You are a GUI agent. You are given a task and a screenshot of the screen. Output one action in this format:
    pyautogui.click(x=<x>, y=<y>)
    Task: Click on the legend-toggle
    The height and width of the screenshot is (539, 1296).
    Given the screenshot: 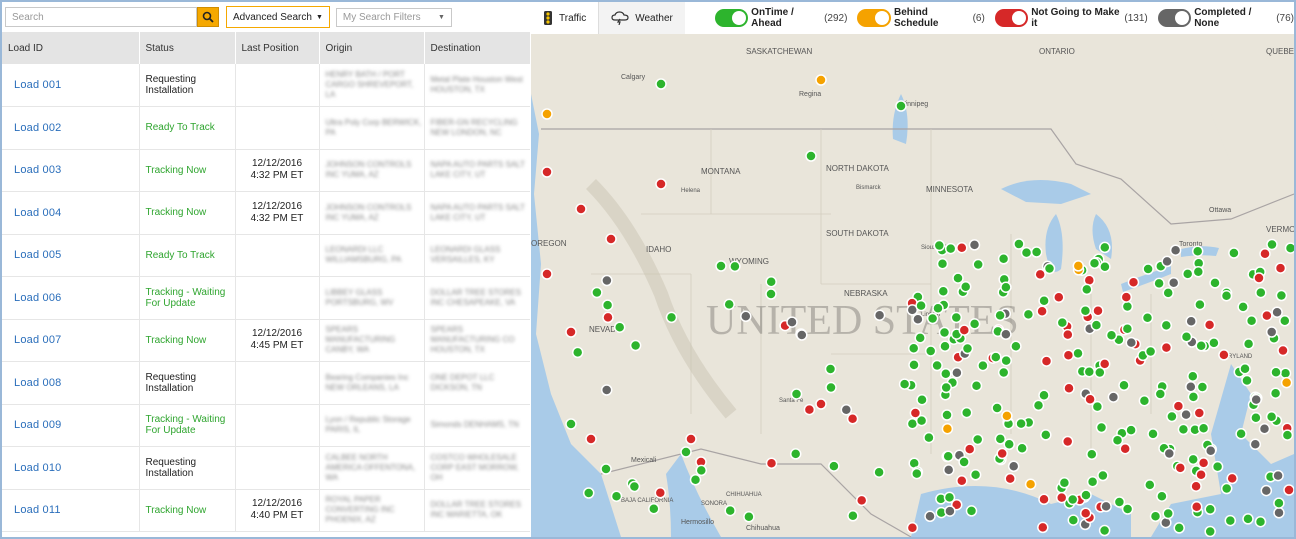 What is the action you would take?
    pyautogui.click(x=874, y=18)
    